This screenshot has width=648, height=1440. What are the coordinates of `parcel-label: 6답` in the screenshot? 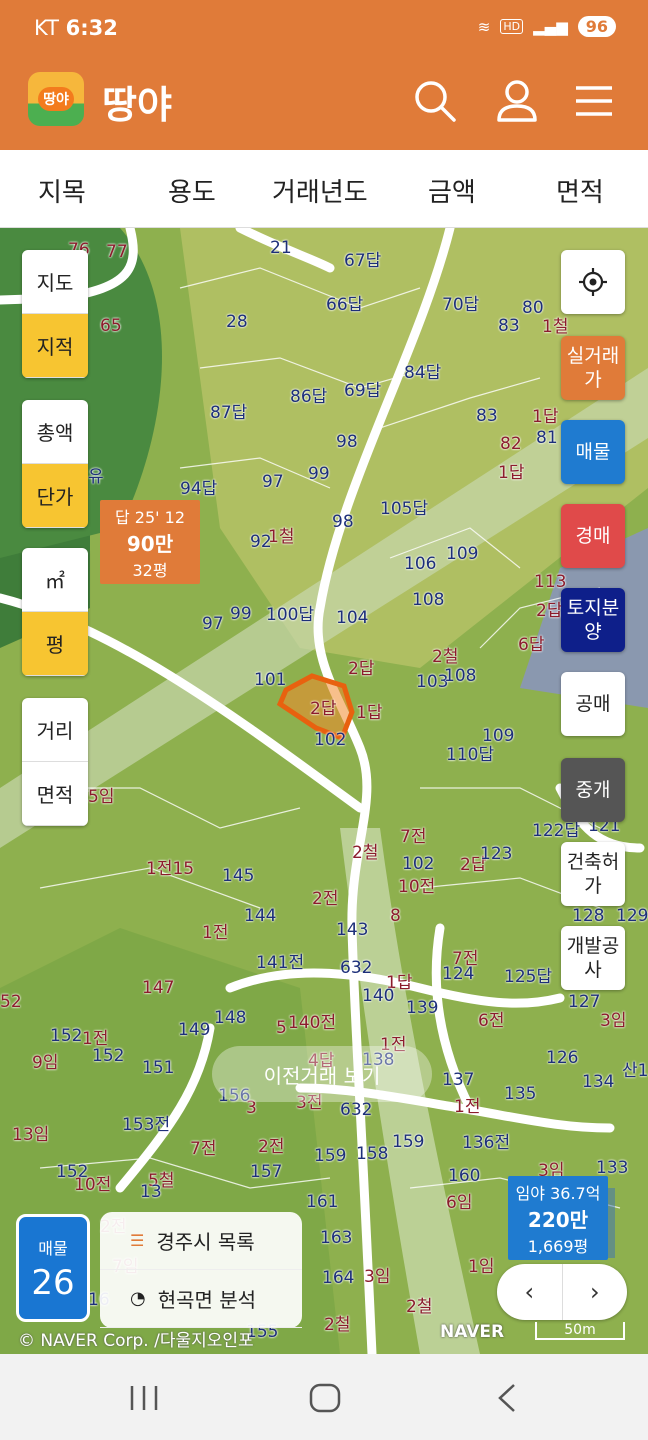 It's located at (531, 645).